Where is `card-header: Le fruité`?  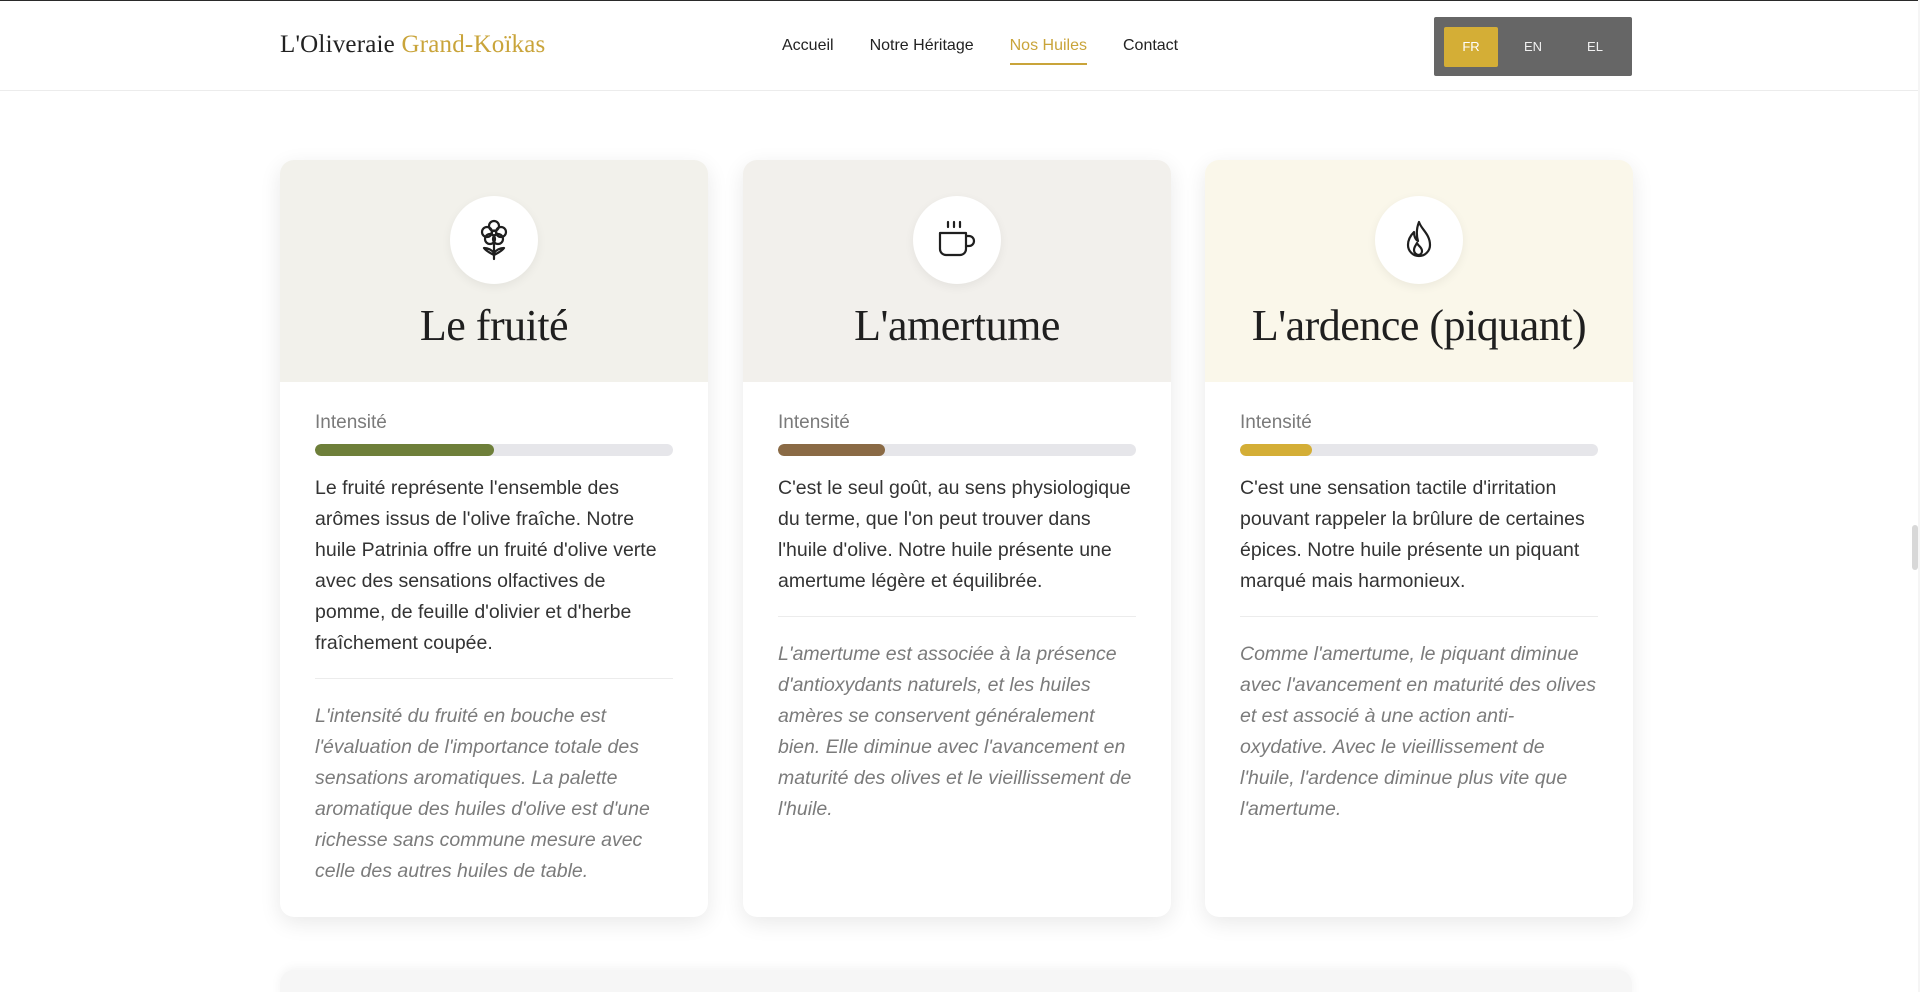
card-header: Le fruité is located at coordinates (494, 271).